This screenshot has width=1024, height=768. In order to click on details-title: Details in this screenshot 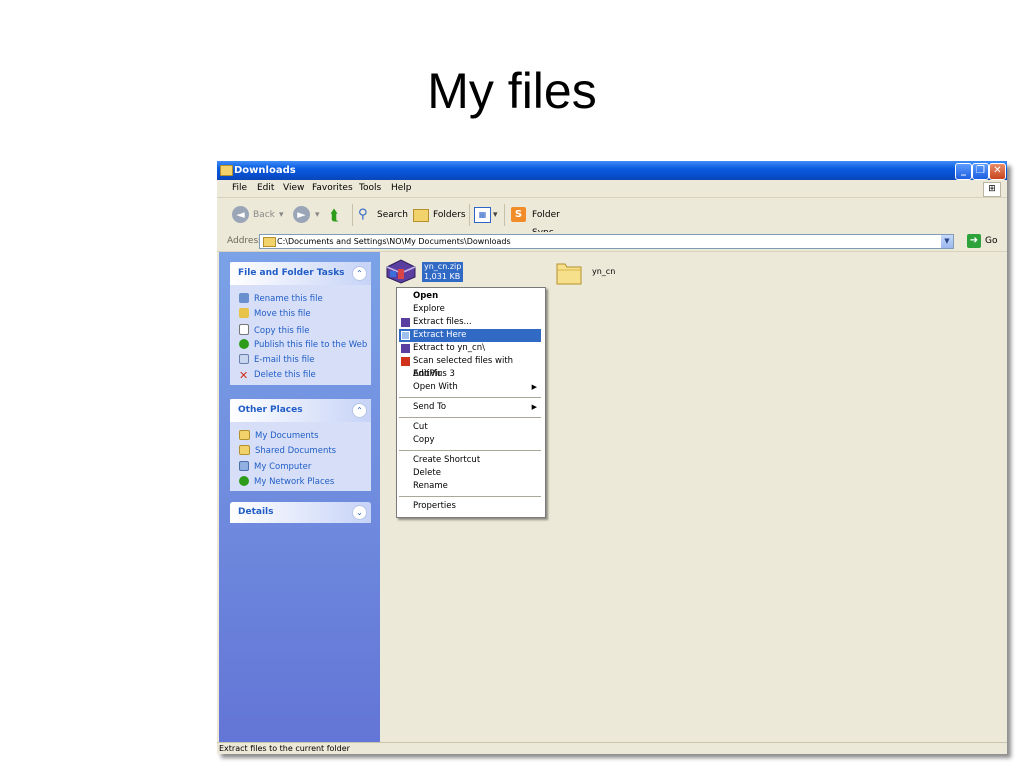, I will do `click(256, 512)`.